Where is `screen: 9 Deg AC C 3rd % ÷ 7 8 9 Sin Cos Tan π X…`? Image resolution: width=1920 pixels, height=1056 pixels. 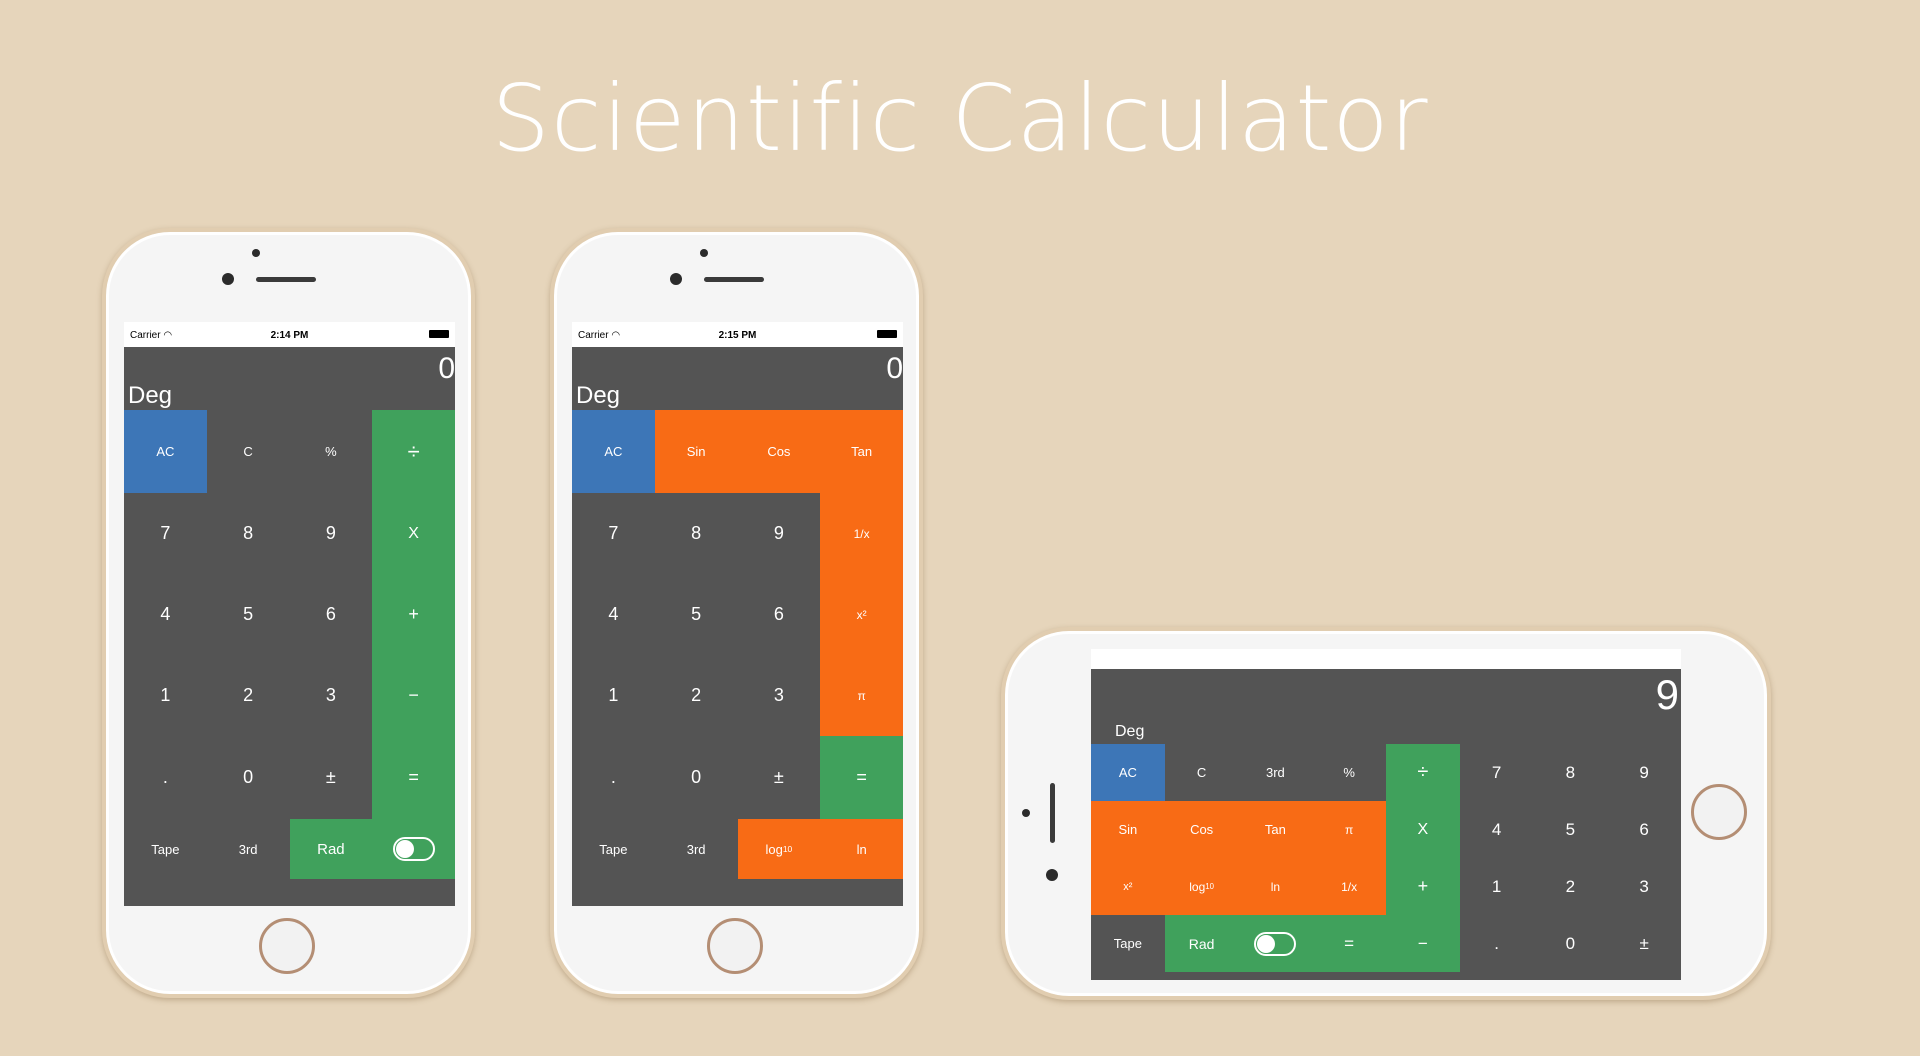
screen: 9 Deg AC C 3rd % ÷ 7 8 9 Sin Cos Tan π X… is located at coordinates (1386, 814).